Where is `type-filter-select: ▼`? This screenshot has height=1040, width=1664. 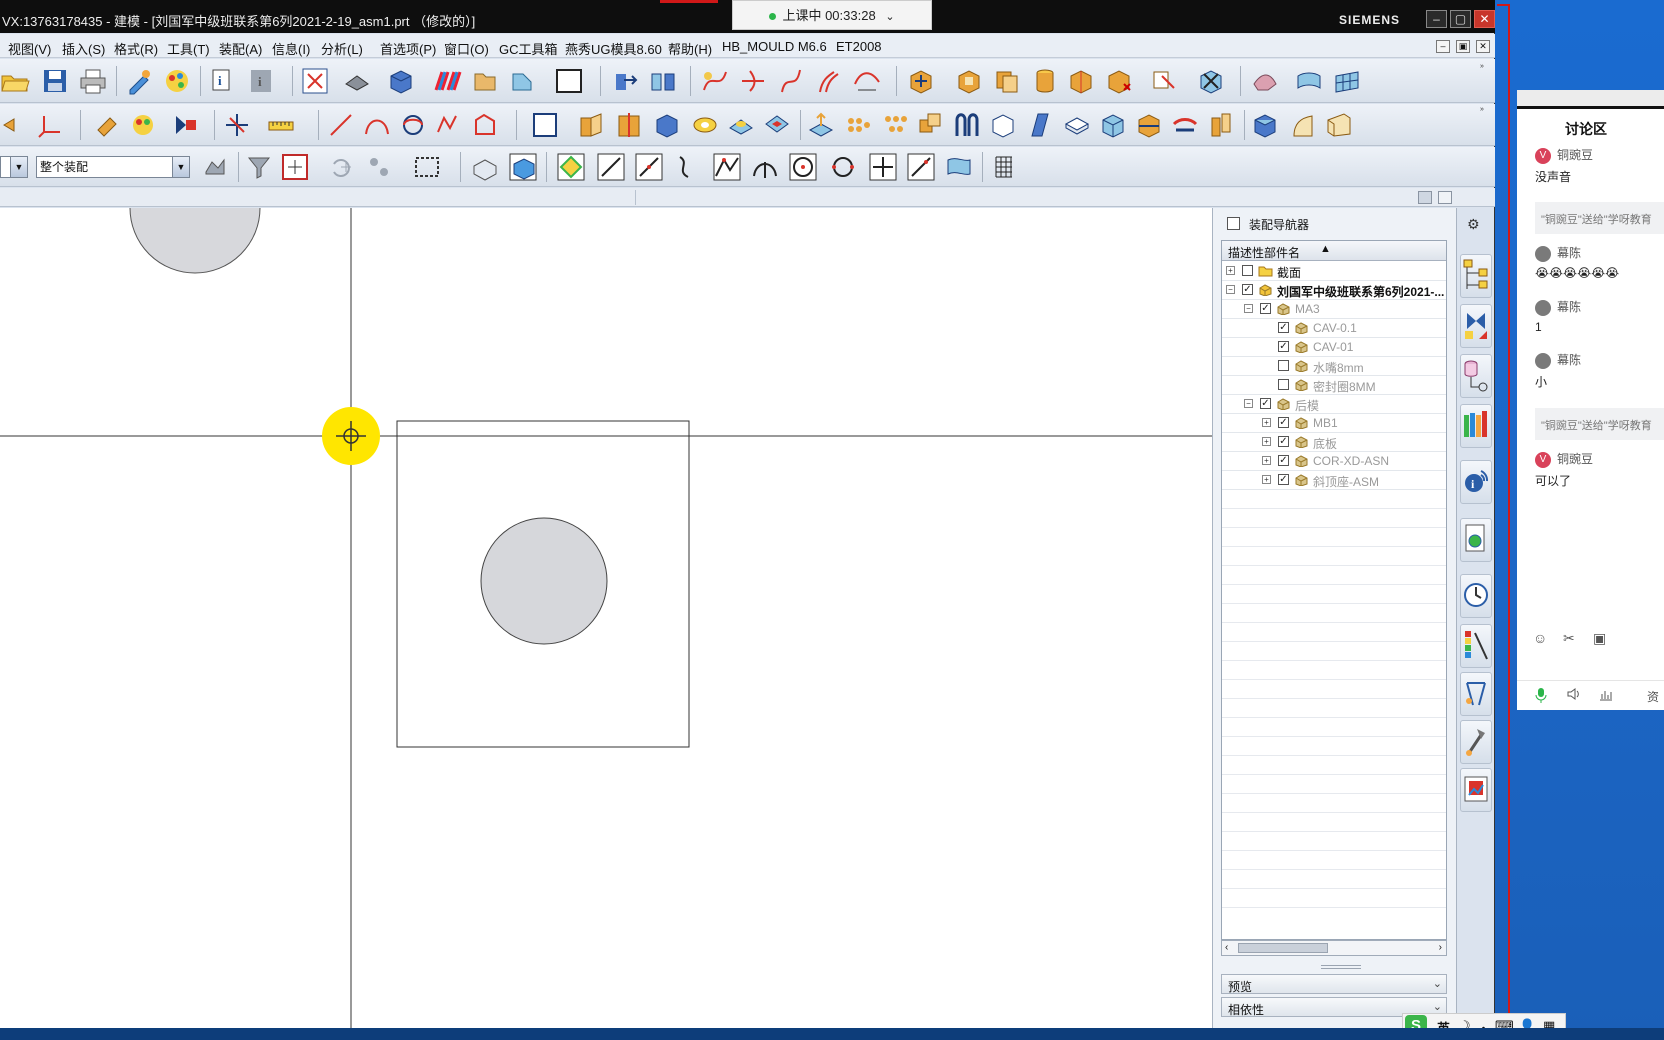 type-filter-select: ▼ is located at coordinates (14, 167).